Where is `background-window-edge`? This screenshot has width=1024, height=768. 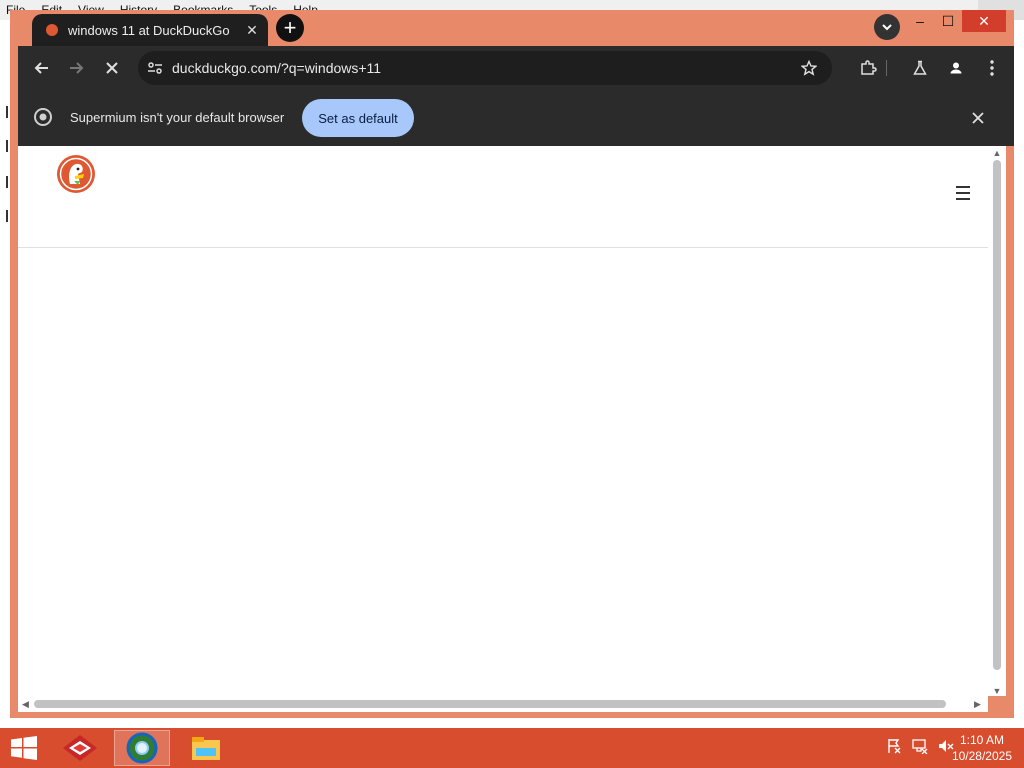
background-window-edge is located at coordinates (5, 200).